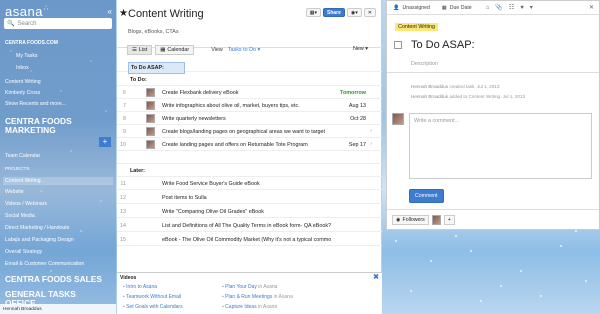  I want to click on tab-list: ☰ List, so click(140, 49).